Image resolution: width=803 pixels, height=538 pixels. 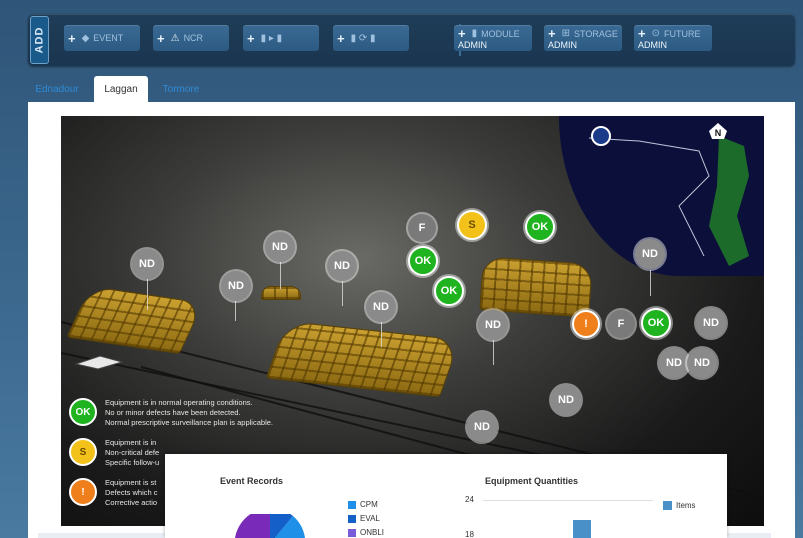 I want to click on future-icon: ⊙, so click(x=655, y=33).